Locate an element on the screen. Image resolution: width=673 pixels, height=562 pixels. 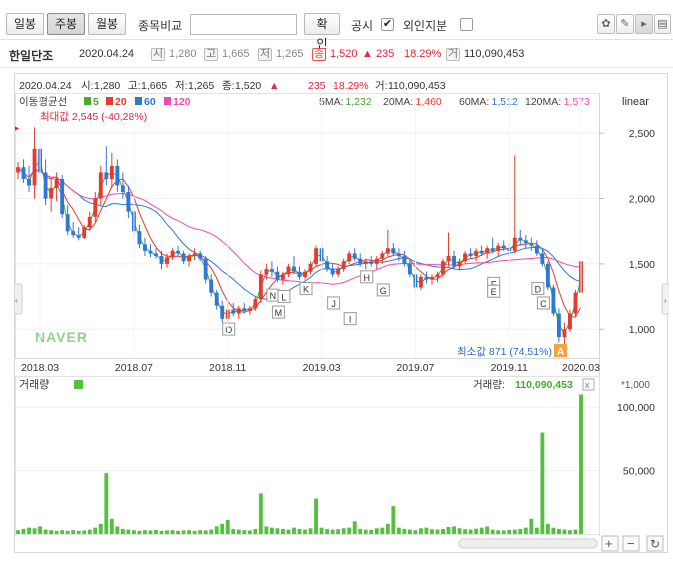
stock-name: 한일단조 is located at coordinates (31, 56).